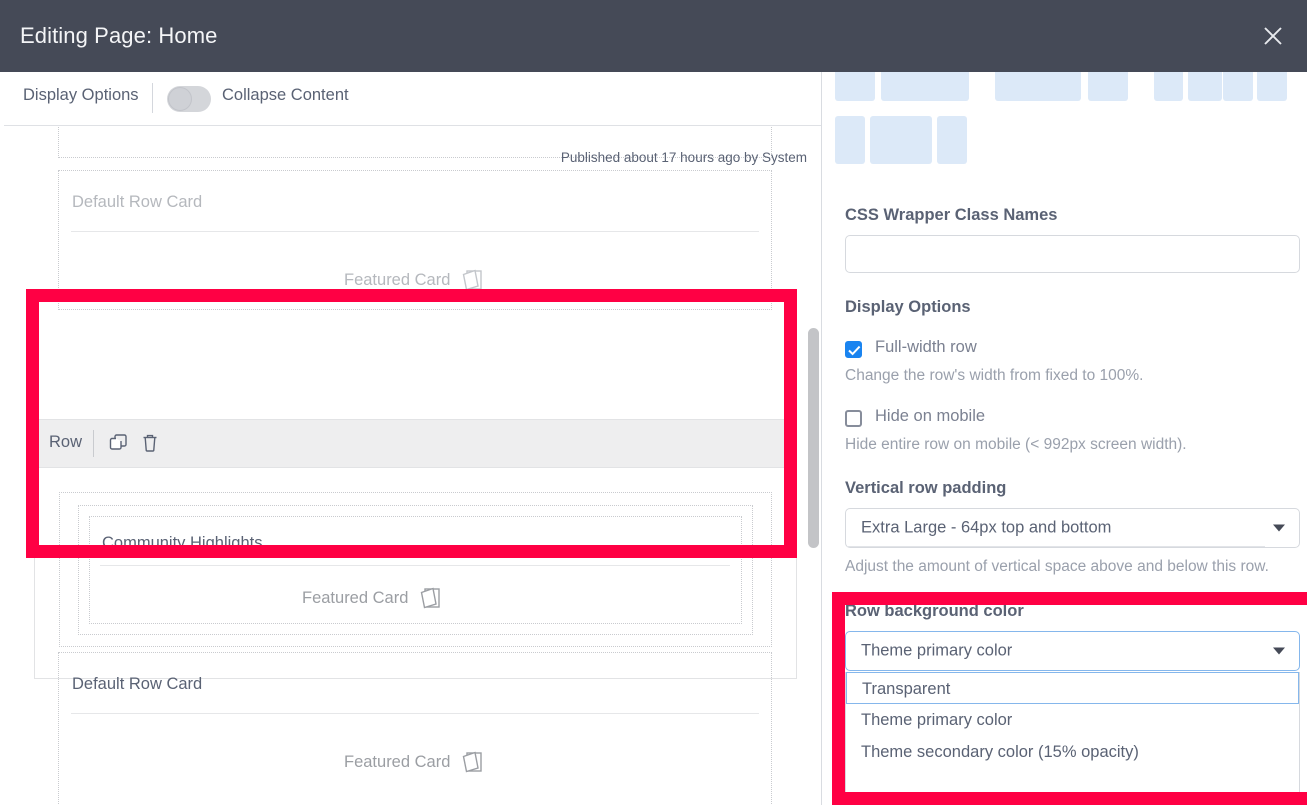  What do you see at coordinates (152, 98) in the screenshot?
I see `toolbar-divider` at bounding box center [152, 98].